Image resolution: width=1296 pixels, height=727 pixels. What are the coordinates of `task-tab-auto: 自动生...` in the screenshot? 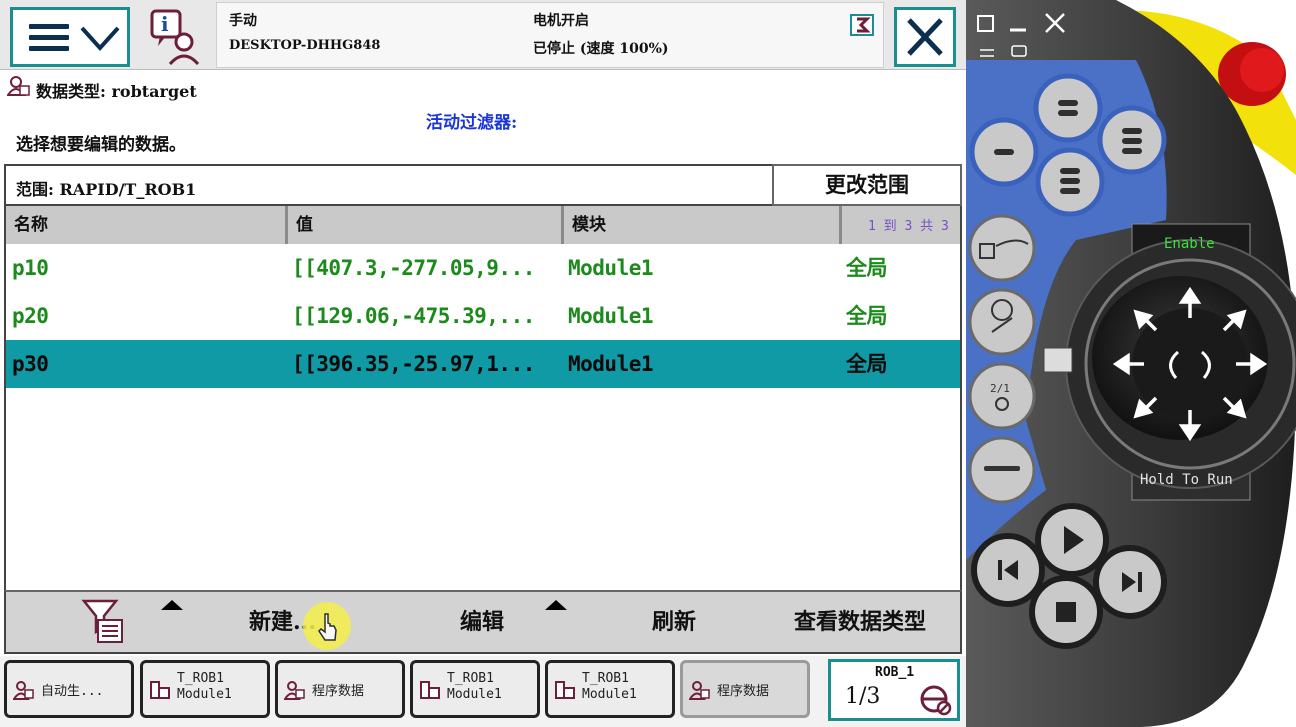 It's located at (69, 689).